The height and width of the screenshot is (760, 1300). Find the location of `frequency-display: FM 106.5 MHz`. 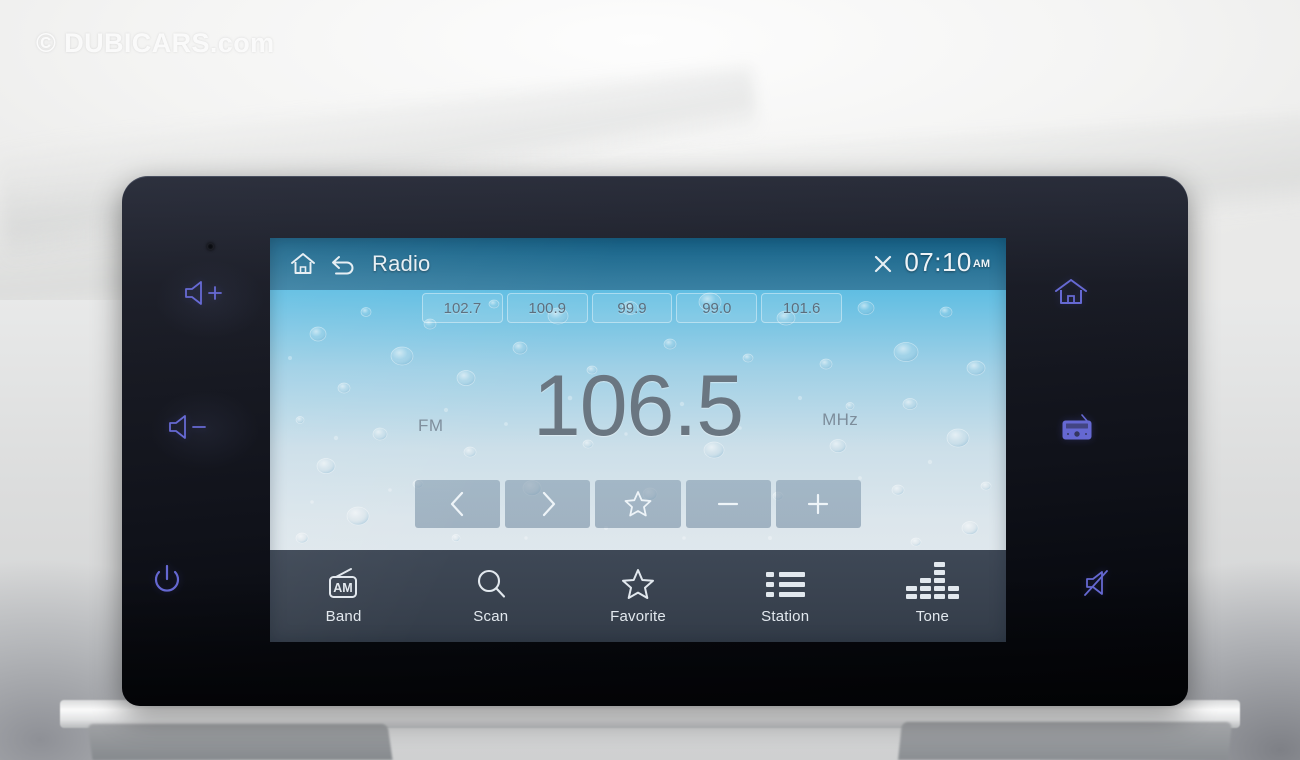

frequency-display: FM 106.5 MHz is located at coordinates (638, 405).